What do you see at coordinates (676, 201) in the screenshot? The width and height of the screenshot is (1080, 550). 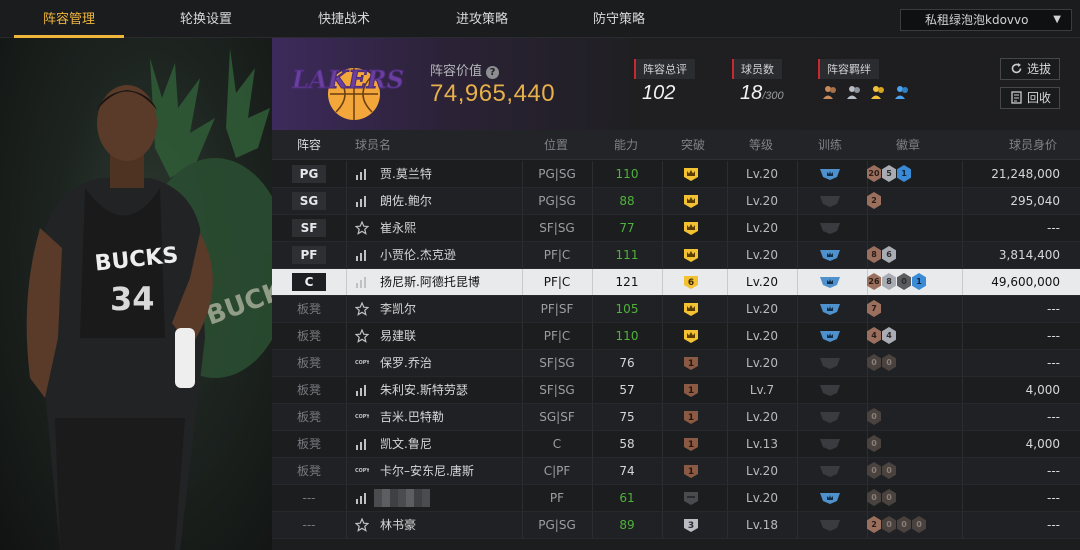 I see `table-row: SG 朗佐.鲍尔 PG|SG 88 Lv.20 2 295,040` at bounding box center [676, 201].